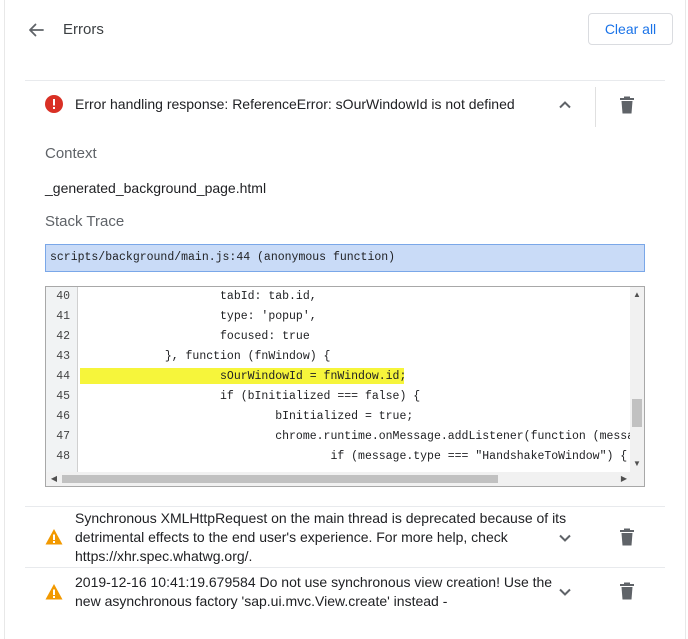 This screenshot has height=639, width=688. Describe the element at coordinates (338, 337) in the screenshot. I see `code-line: 42 focused: true` at that location.